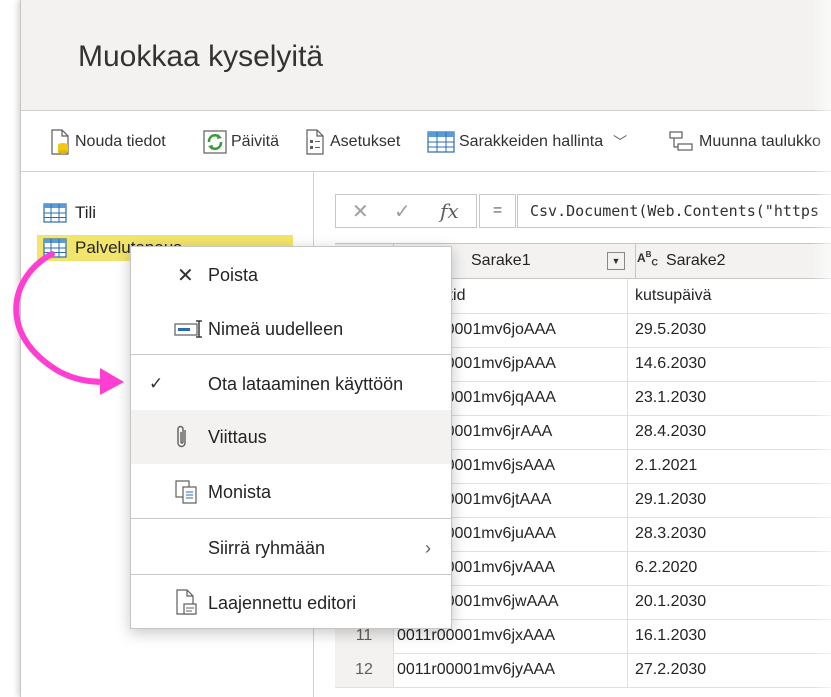 The width and height of the screenshot is (831, 697). Describe the element at coordinates (733, 432) in the screenshot. I see `cell-sarake2: 28.4.2030` at that location.